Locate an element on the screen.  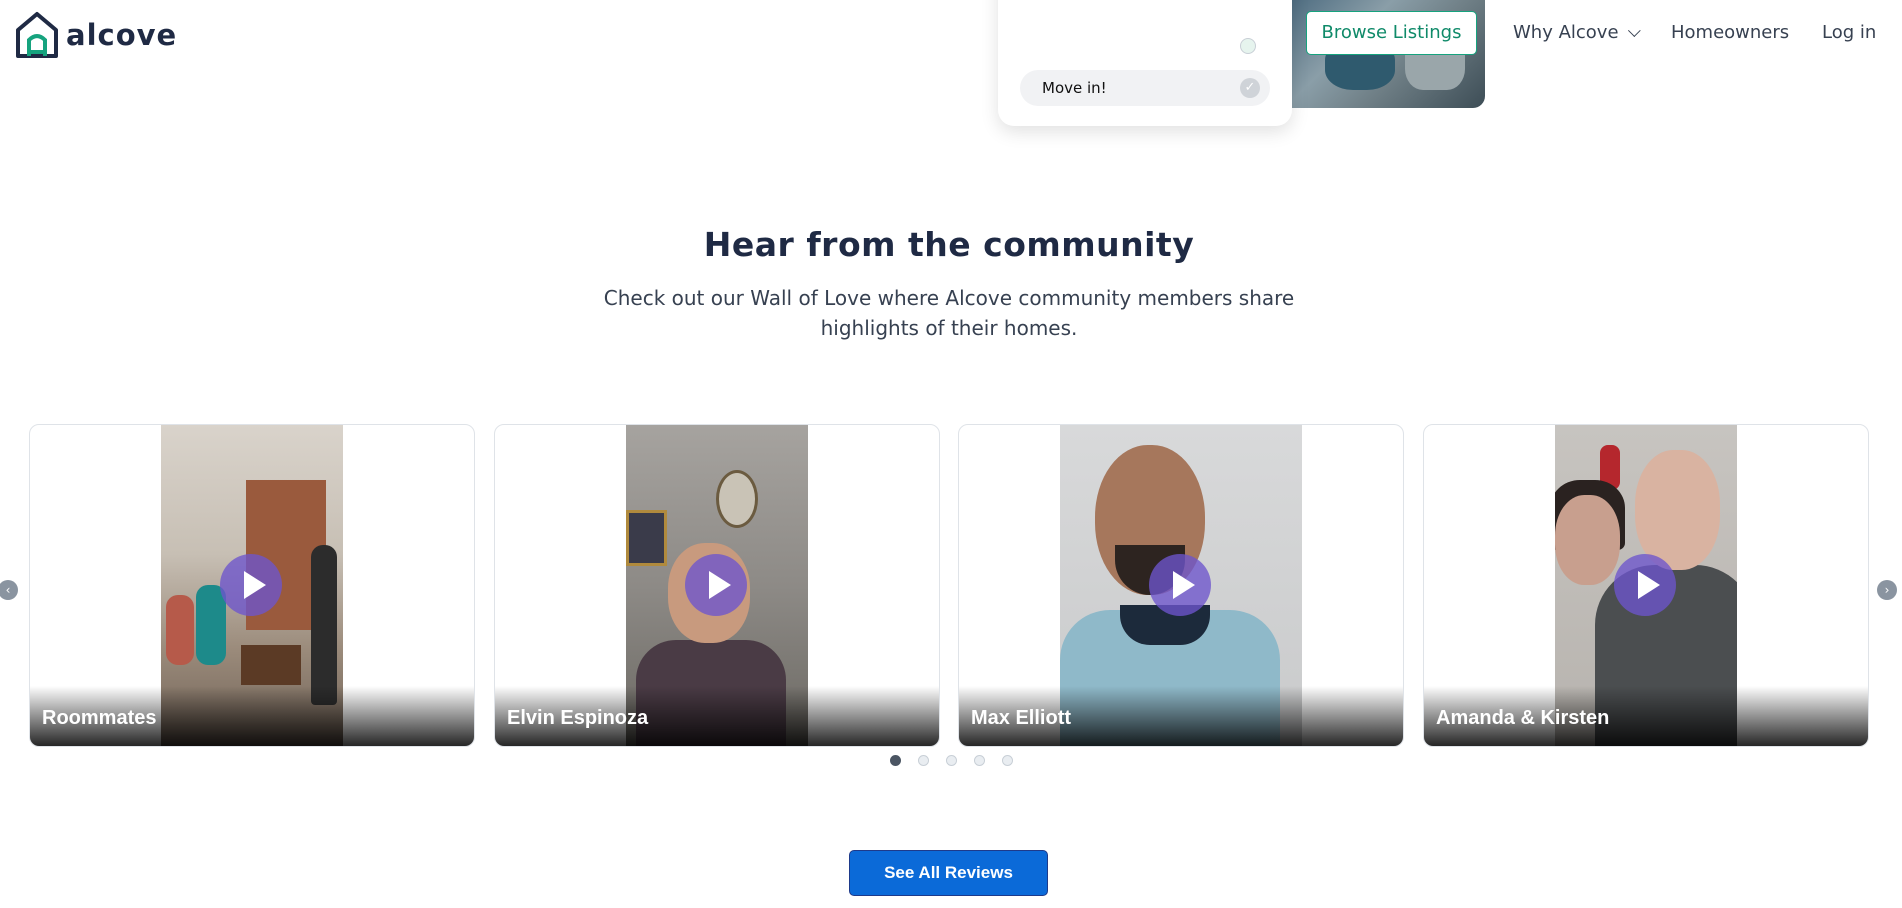
nav-homeowners: Homeowners is located at coordinates (1730, 32).